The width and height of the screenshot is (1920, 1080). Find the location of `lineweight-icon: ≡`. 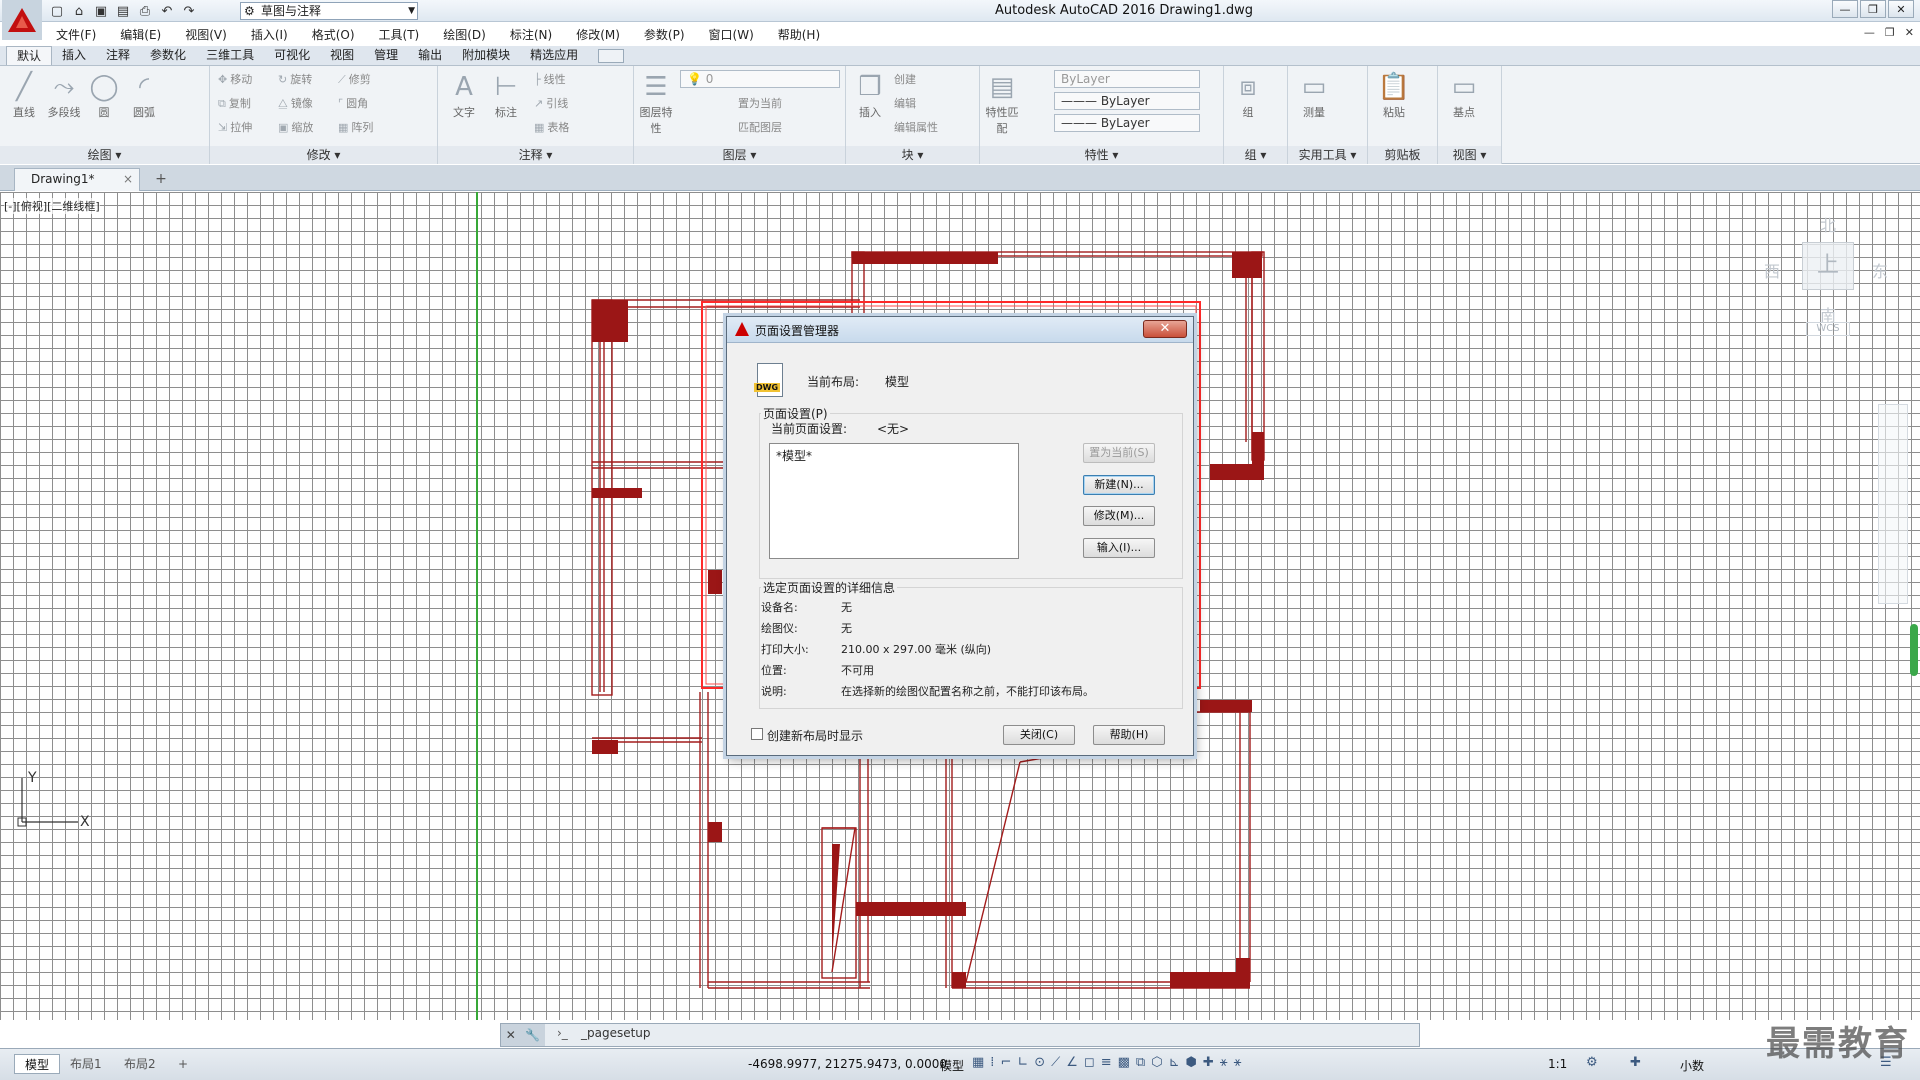

lineweight-icon: ≡ is located at coordinates (1106, 1062).